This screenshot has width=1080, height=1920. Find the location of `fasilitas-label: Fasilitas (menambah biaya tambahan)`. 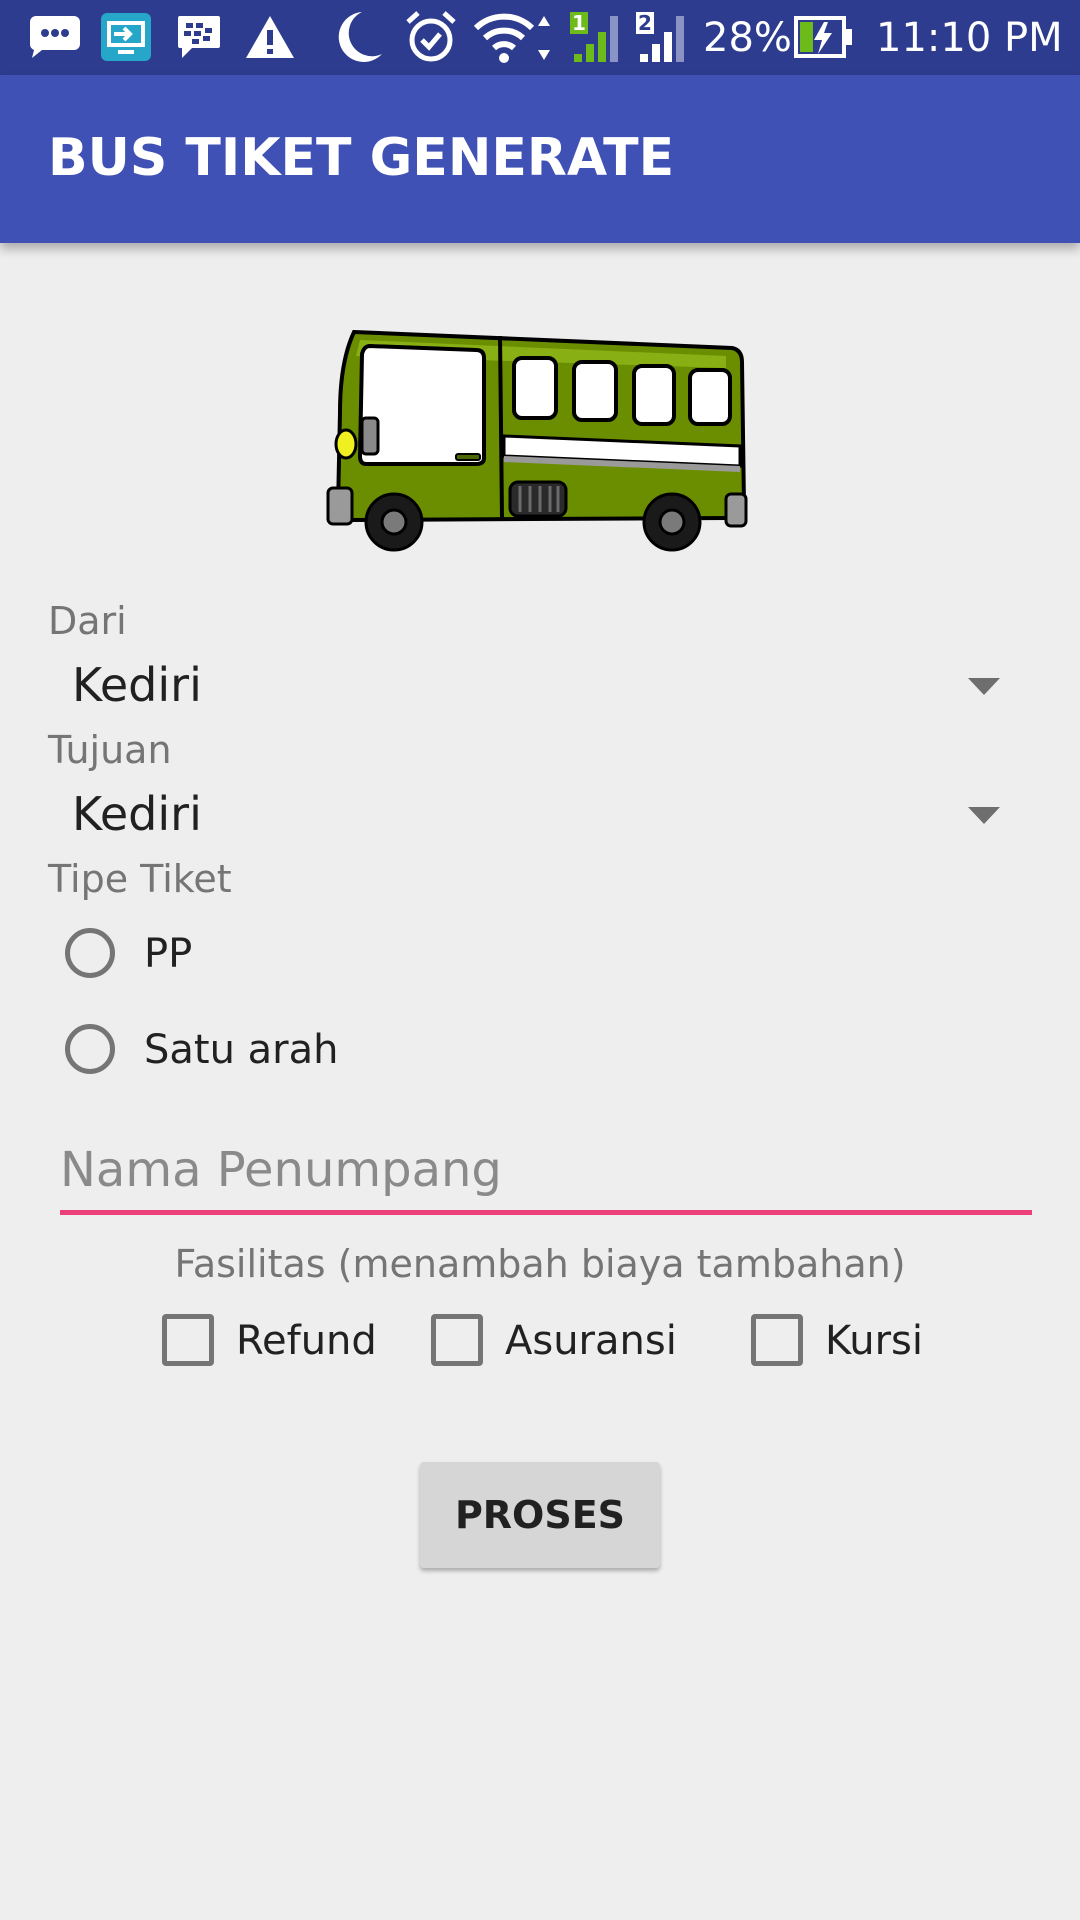

fasilitas-label: Fasilitas (menambah biaya tambahan) is located at coordinates (540, 1264).